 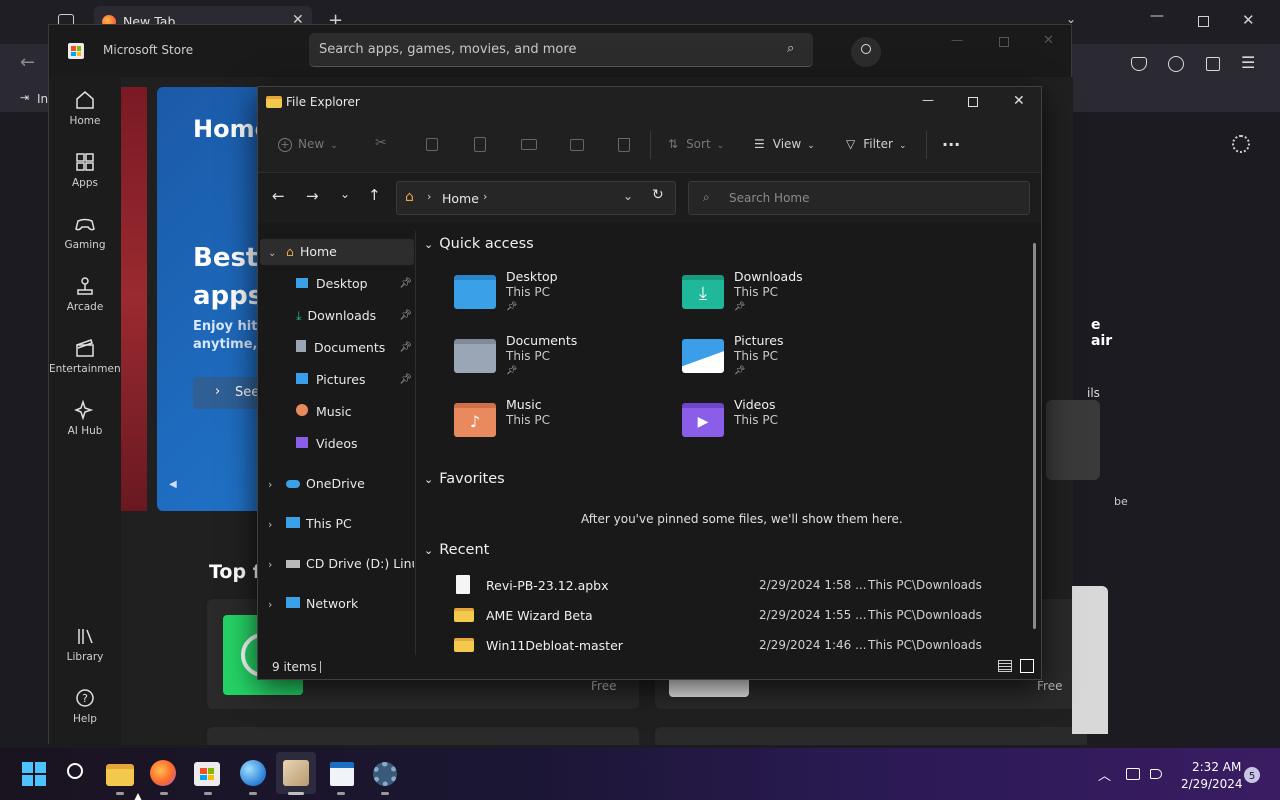 What do you see at coordinates (355, 284) in the screenshot?
I see `tree-item-desktop: Desktop 📌︎` at bounding box center [355, 284].